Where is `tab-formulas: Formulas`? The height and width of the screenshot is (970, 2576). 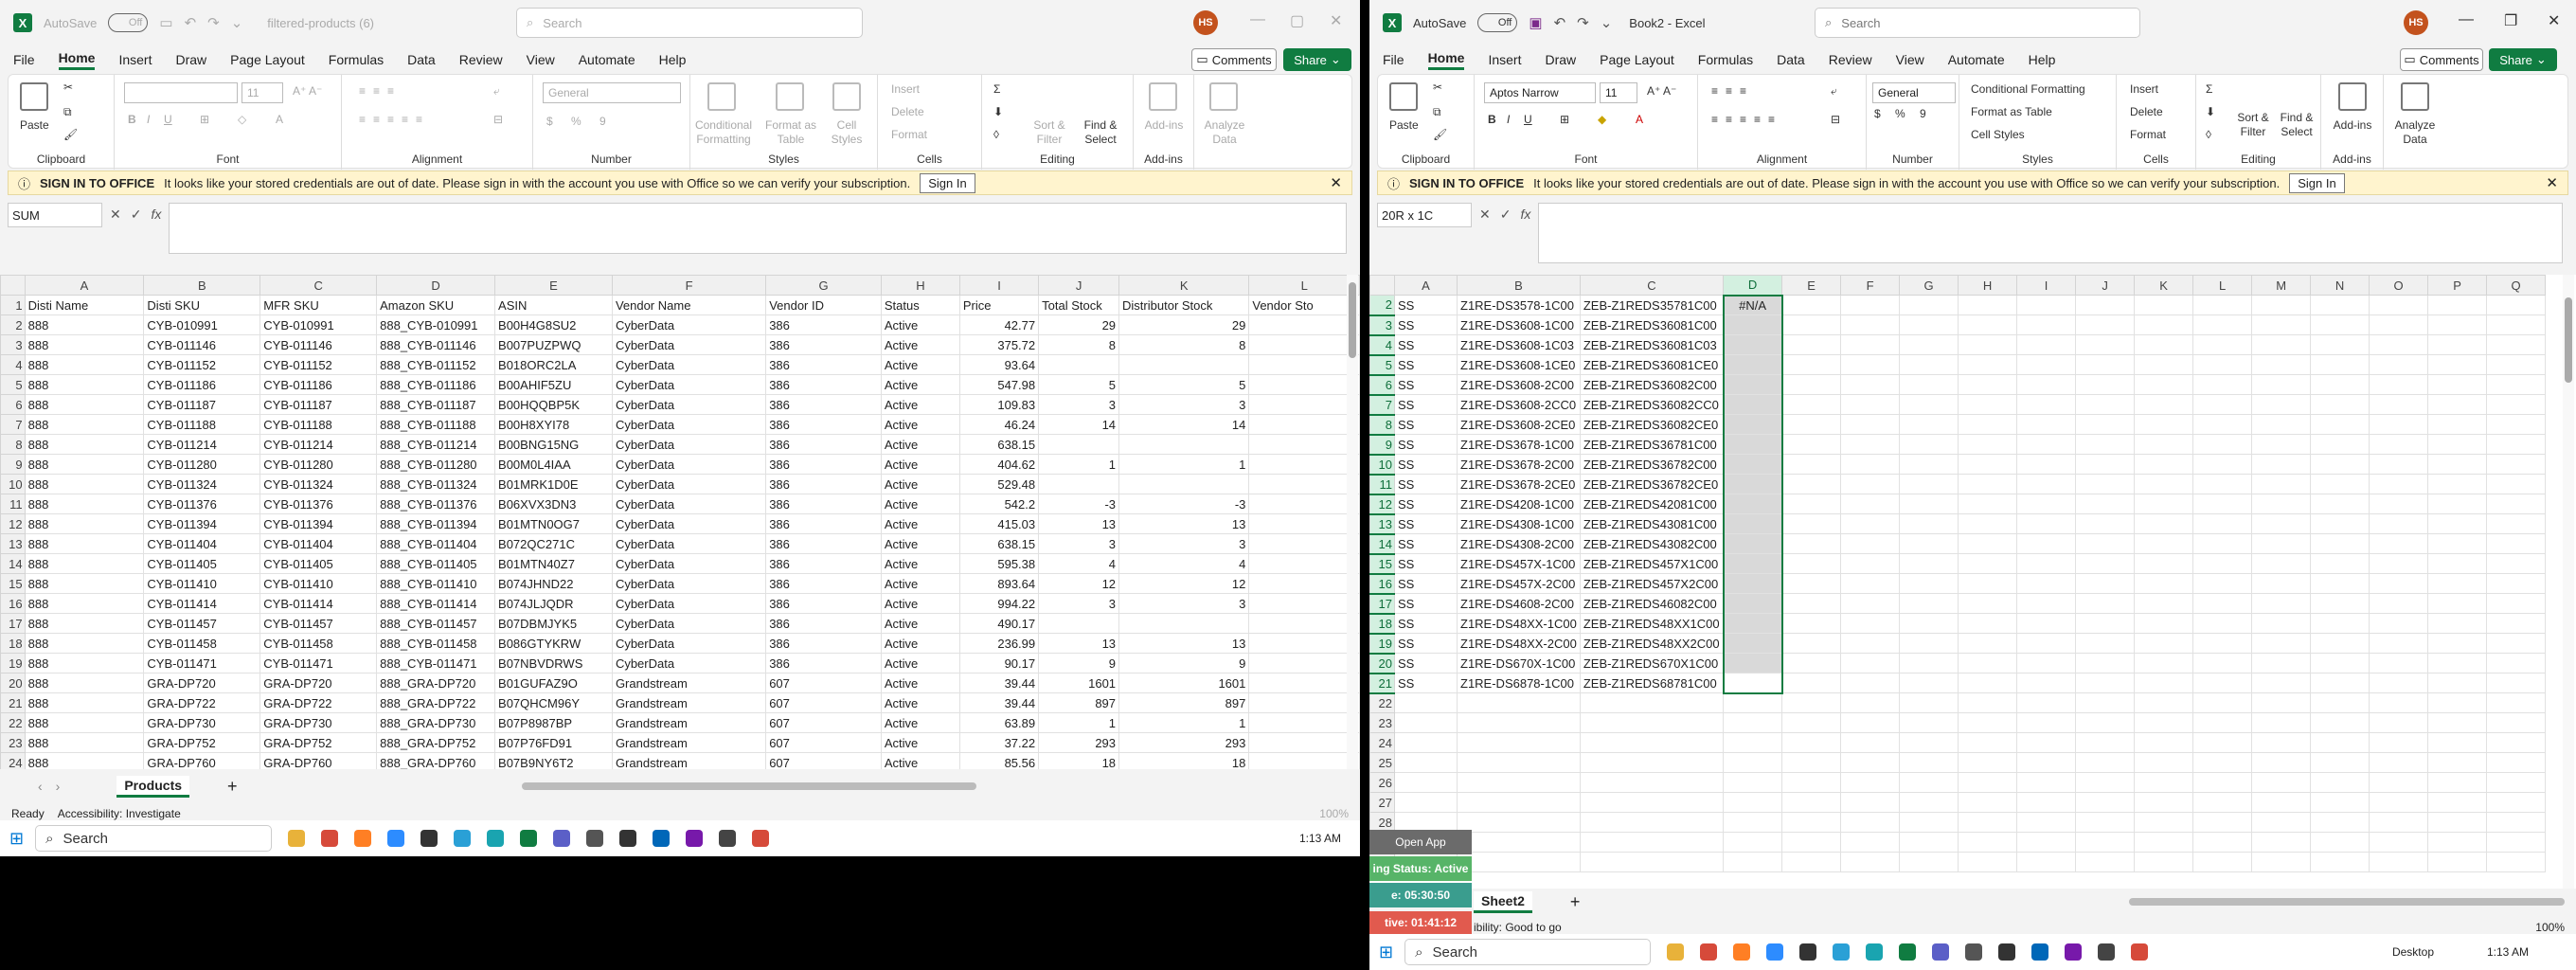 tab-formulas: Formulas is located at coordinates (356, 60).